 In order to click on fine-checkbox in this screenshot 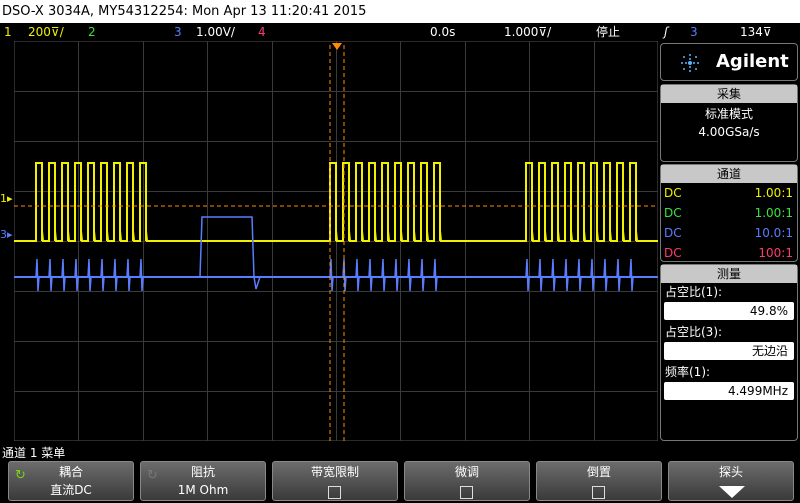, I will do `click(466, 492)`.